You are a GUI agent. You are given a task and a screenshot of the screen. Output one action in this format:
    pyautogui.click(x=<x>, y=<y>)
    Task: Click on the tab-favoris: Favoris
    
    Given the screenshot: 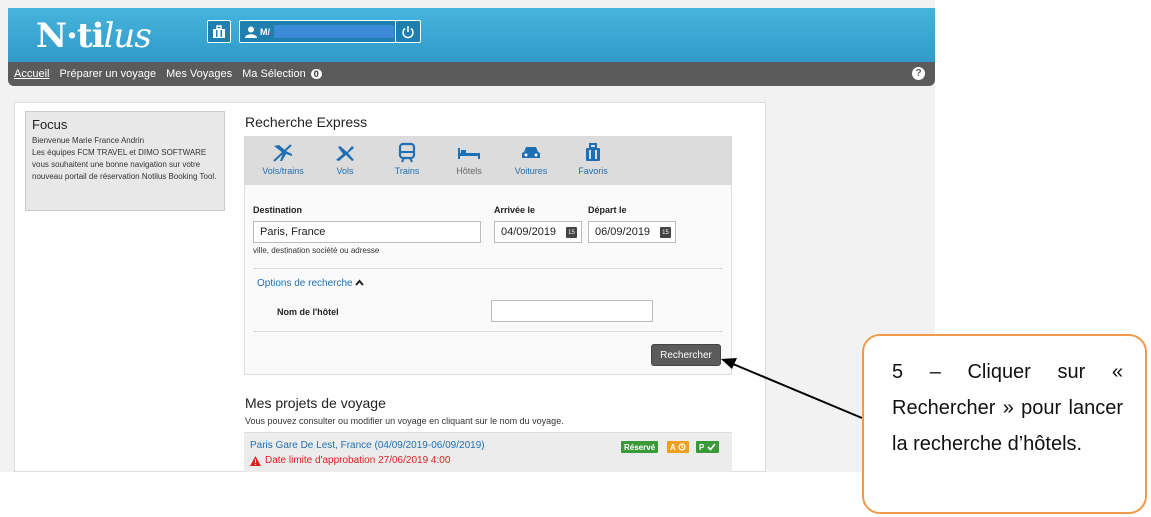 What is the action you would take?
    pyautogui.click(x=593, y=160)
    